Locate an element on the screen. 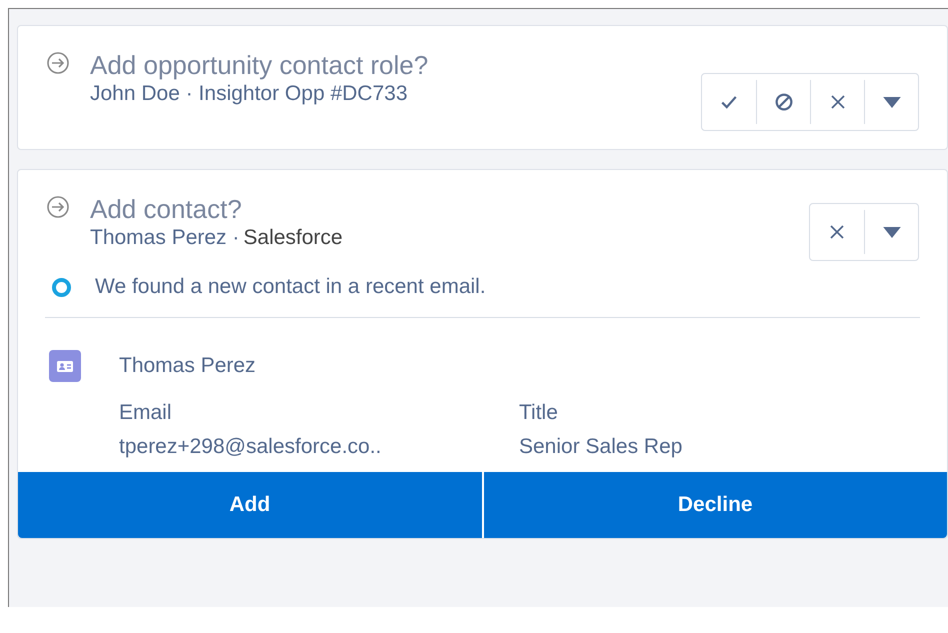  notice-text: We found a new contact in a recent email. is located at coordinates (290, 287).